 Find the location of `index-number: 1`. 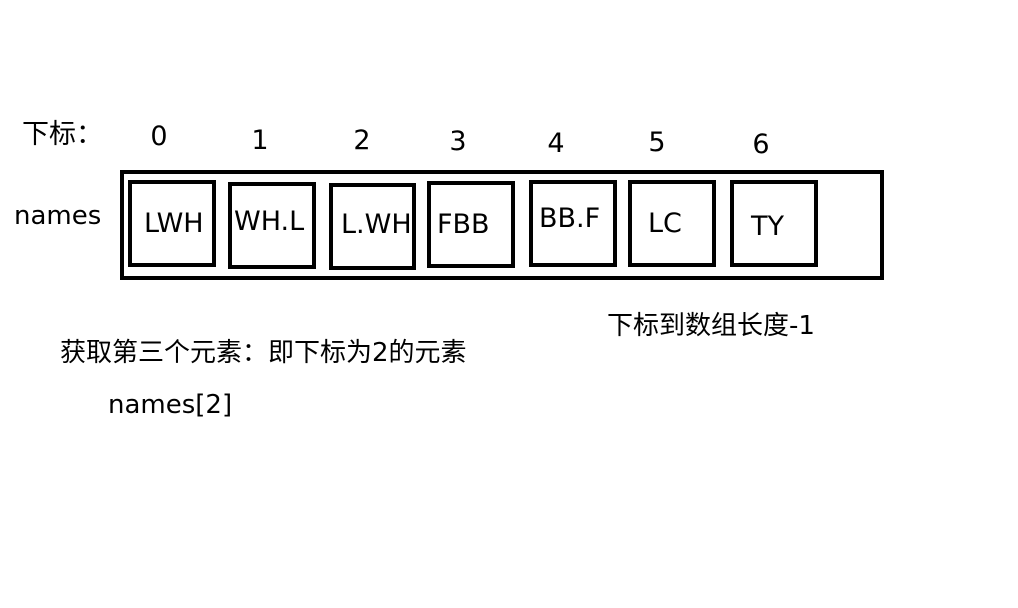

index-number: 1 is located at coordinates (260, 140).